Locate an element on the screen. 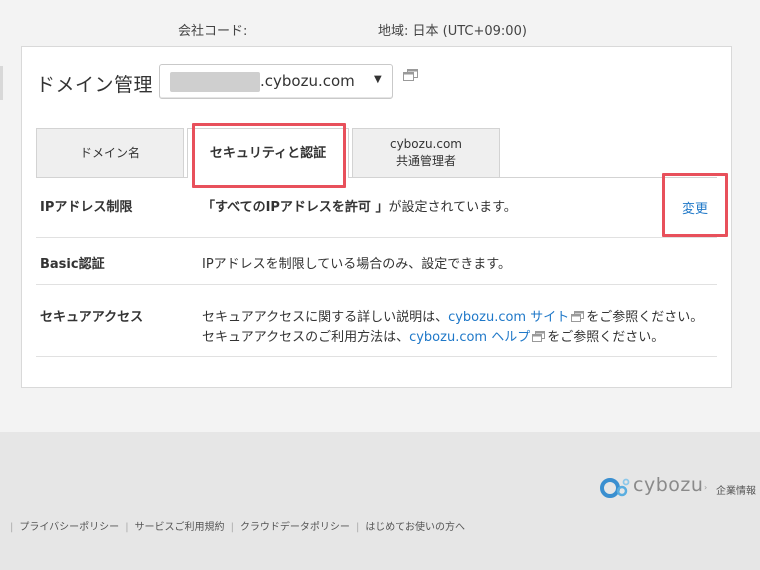  terms-of-service-link: サービスご利用規約 is located at coordinates (180, 527).